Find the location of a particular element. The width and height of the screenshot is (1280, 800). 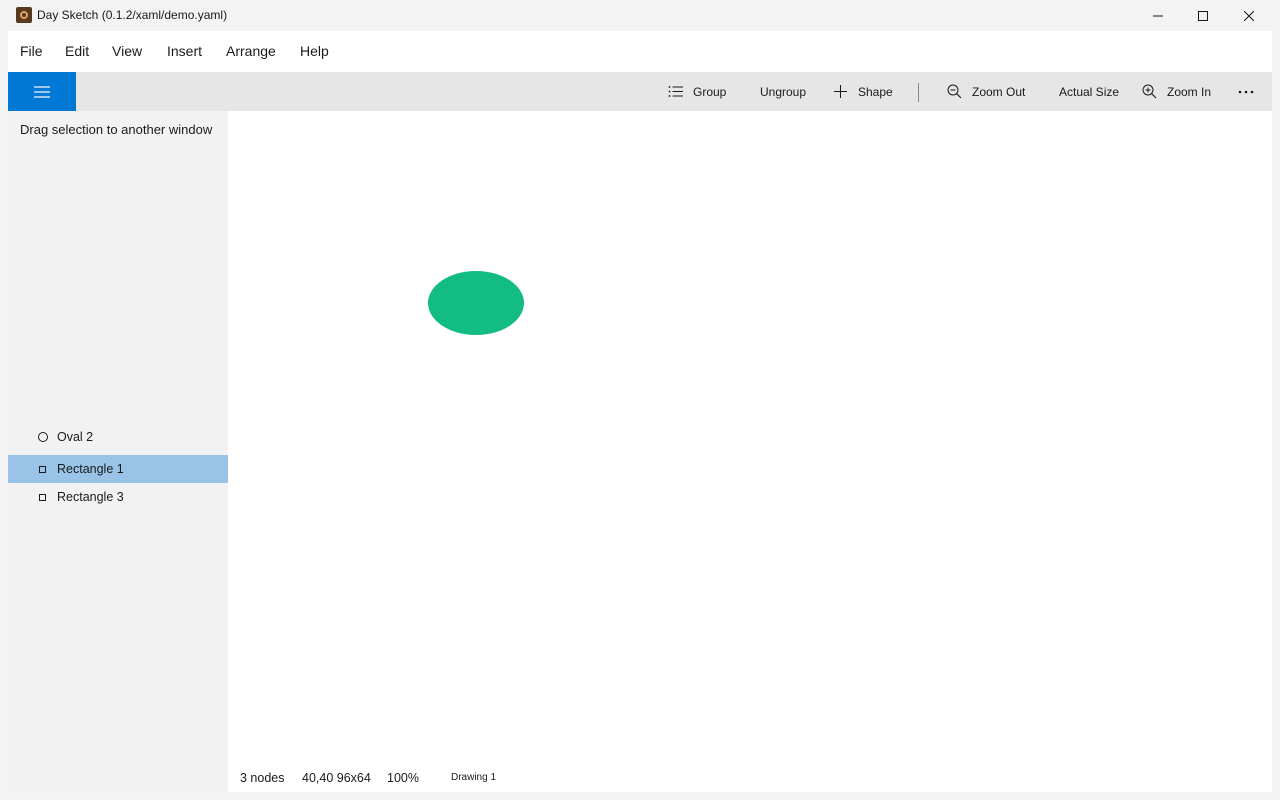

status-selection-geometry: 40,40 96x64 is located at coordinates (336, 778).